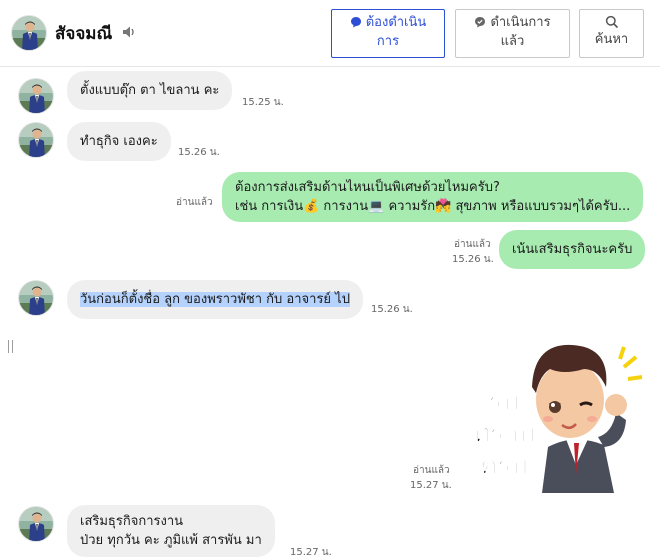 The height and width of the screenshot is (559, 660). What do you see at coordinates (29, 33) in the screenshot?
I see `contact-avatar` at bounding box center [29, 33].